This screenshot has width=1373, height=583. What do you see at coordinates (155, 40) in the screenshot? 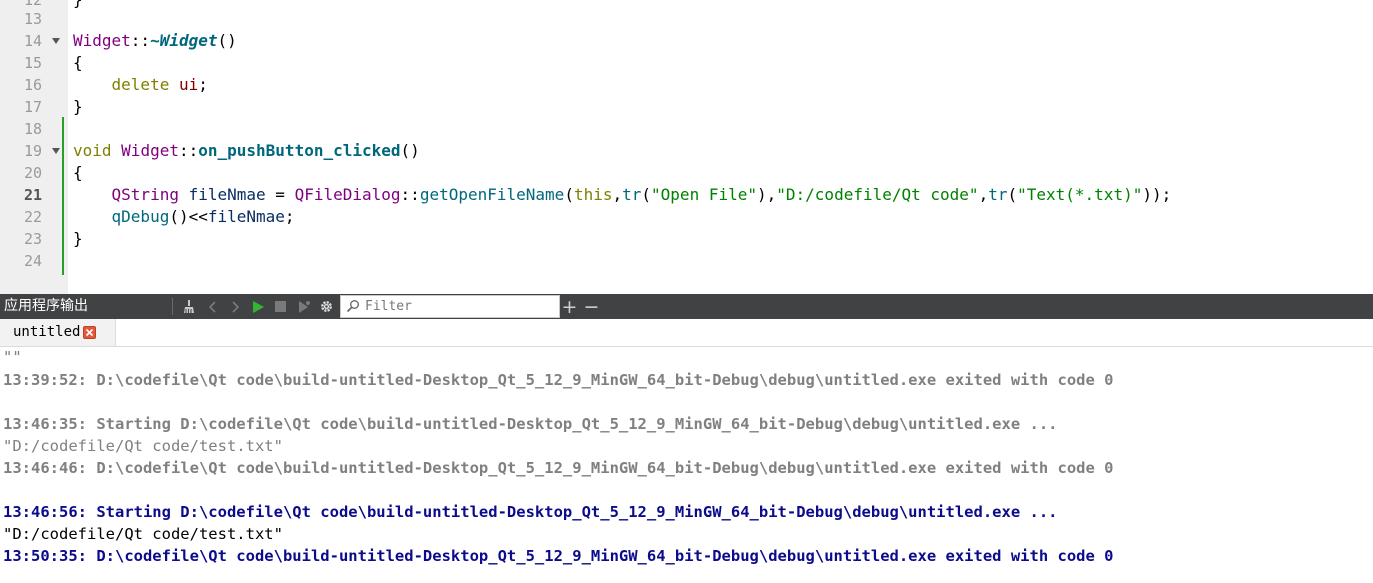
I see `code-line-14: Widget::~Widget()` at bounding box center [155, 40].